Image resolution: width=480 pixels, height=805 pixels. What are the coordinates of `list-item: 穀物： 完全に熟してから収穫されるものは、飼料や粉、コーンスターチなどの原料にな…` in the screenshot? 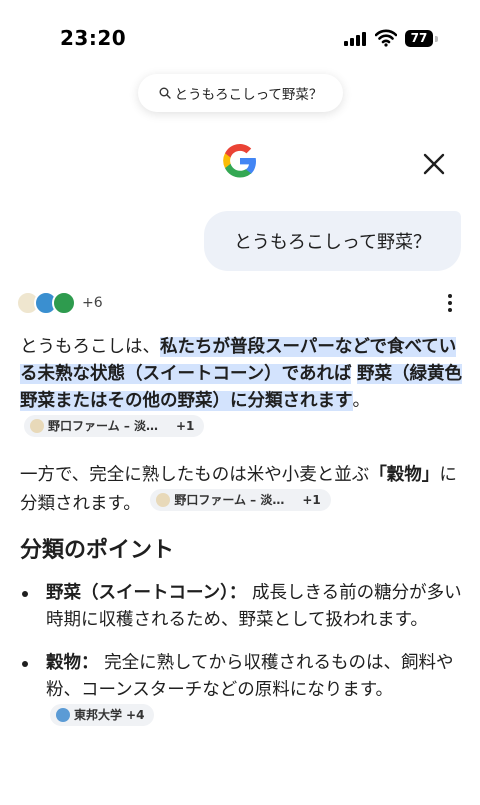 It's located at (243, 691).